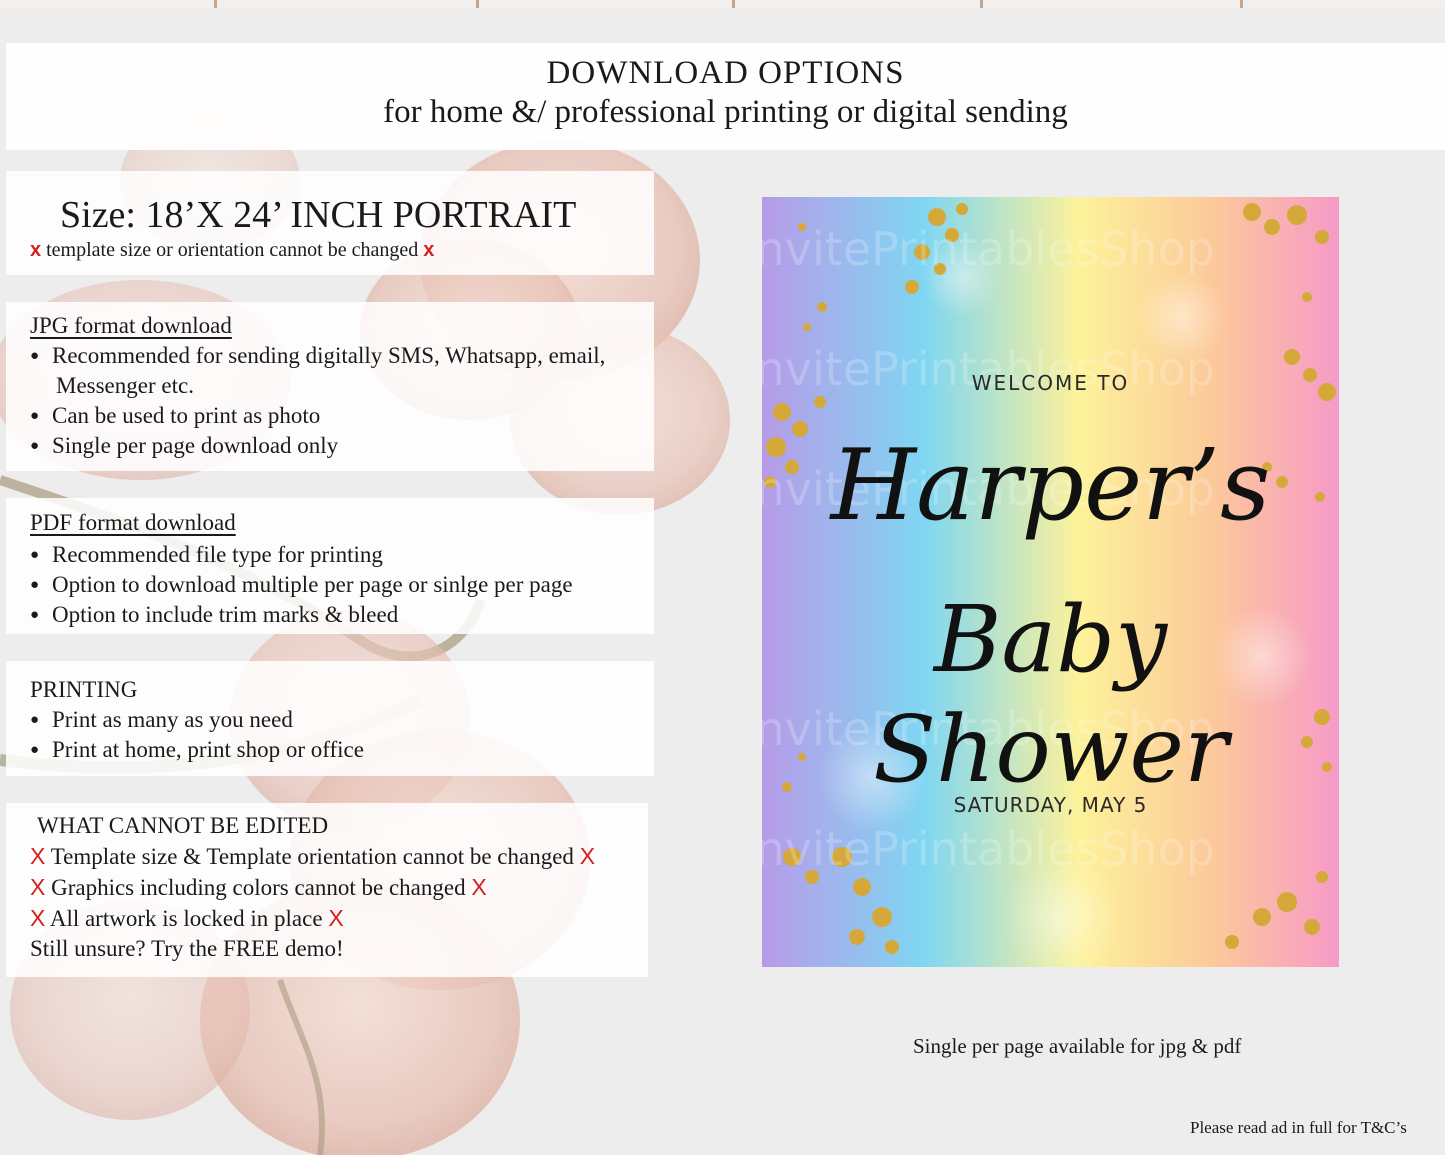  What do you see at coordinates (84, 689) in the screenshot?
I see `printing-title: PRINTING` at bounding box center [84, 689].